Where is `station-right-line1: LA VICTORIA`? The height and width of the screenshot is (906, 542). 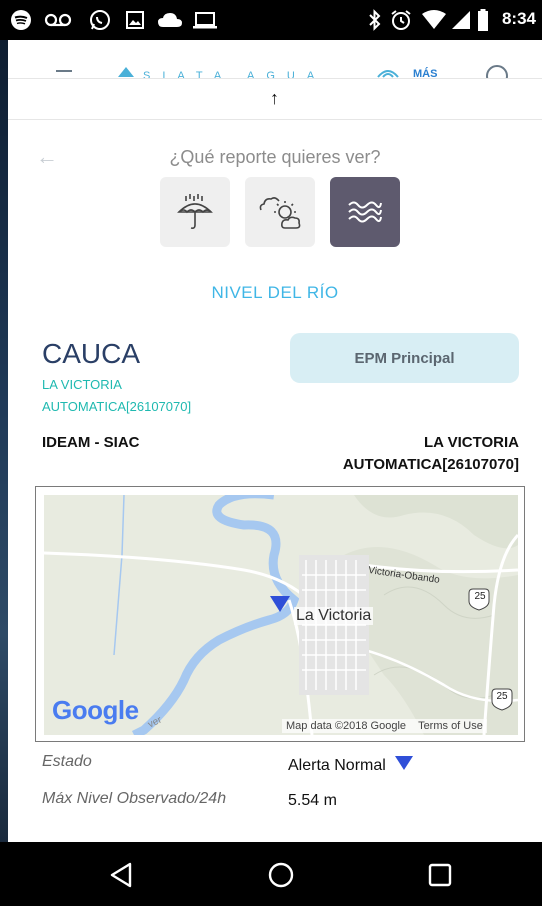 station-right-line1: LA VICTORIA is located at coordinates (471, 442).